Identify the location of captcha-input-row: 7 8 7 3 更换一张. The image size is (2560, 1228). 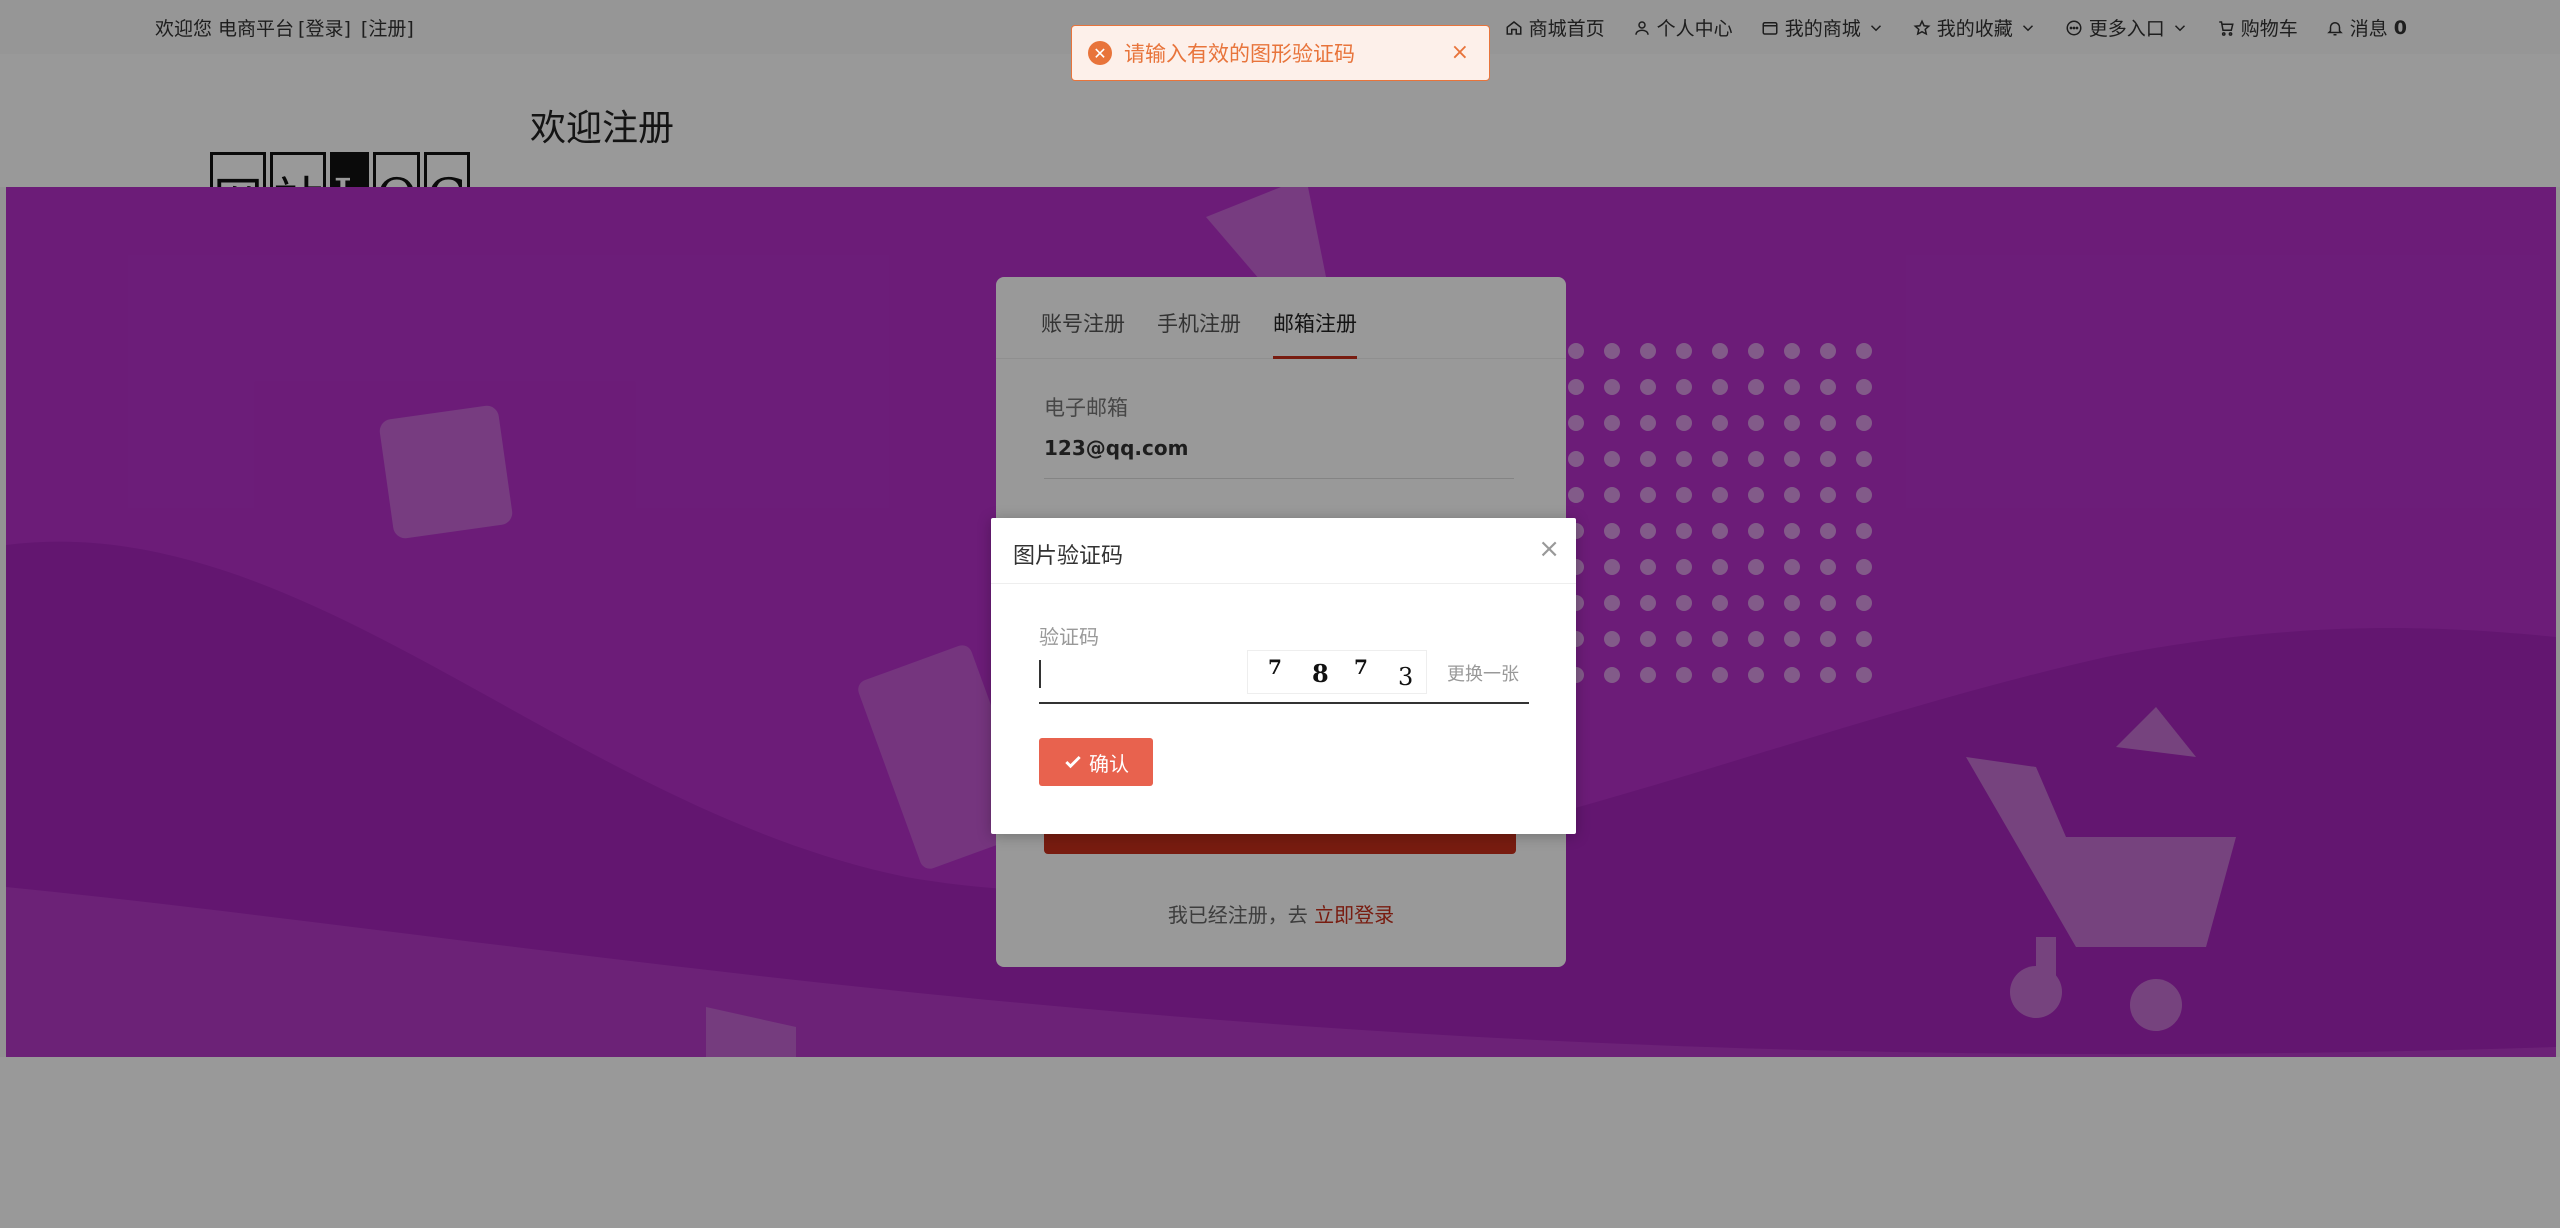
(1284, 676).